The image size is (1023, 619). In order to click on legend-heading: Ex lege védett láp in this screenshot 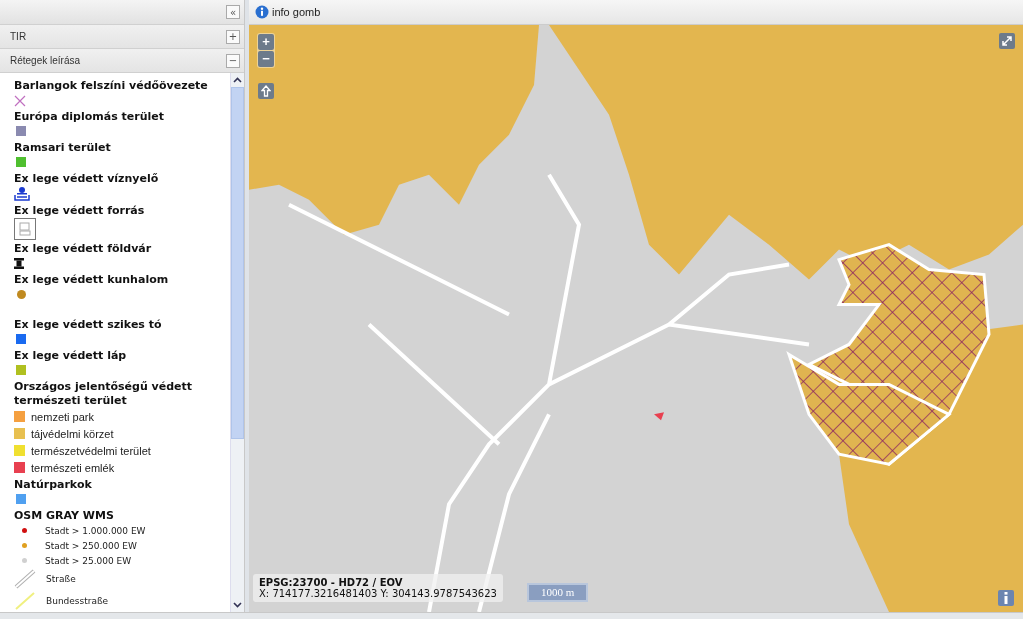, I will do `click(71, 356)`.